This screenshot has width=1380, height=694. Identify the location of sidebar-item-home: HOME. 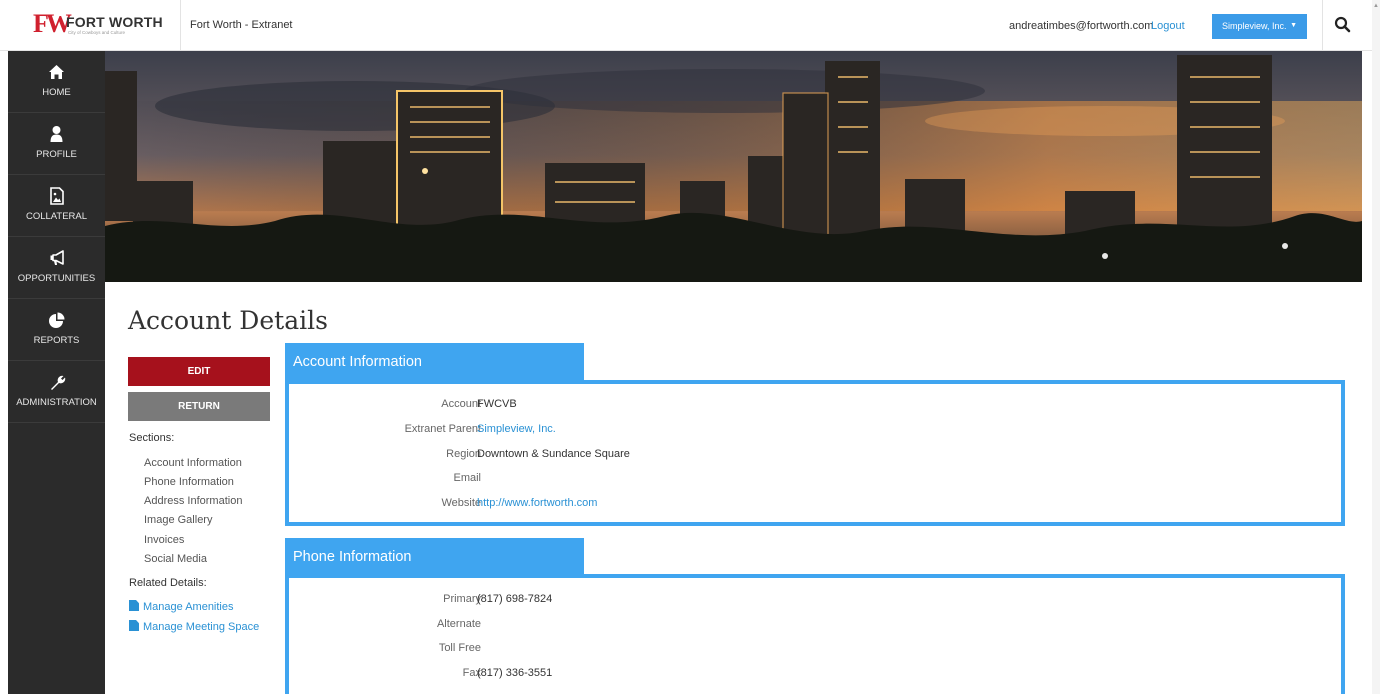
(56, 82).